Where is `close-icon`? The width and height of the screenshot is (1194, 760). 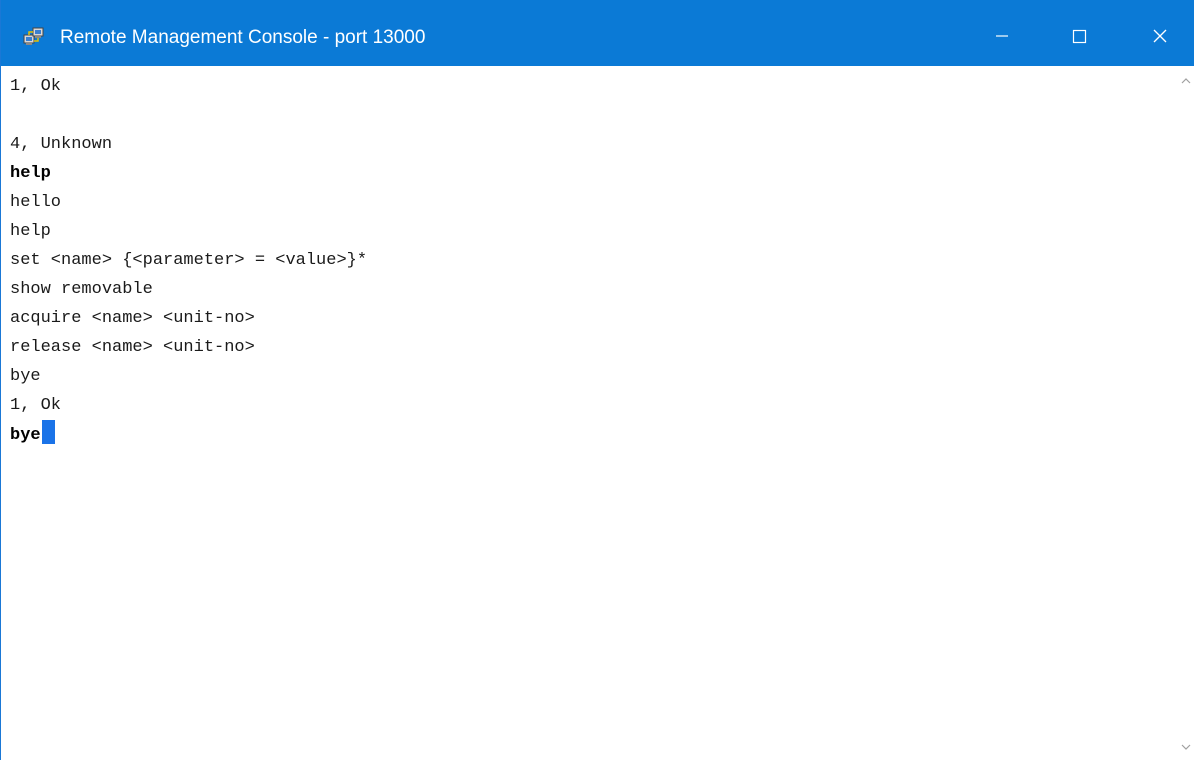 close-icon is located at coordinates (1160, 36).